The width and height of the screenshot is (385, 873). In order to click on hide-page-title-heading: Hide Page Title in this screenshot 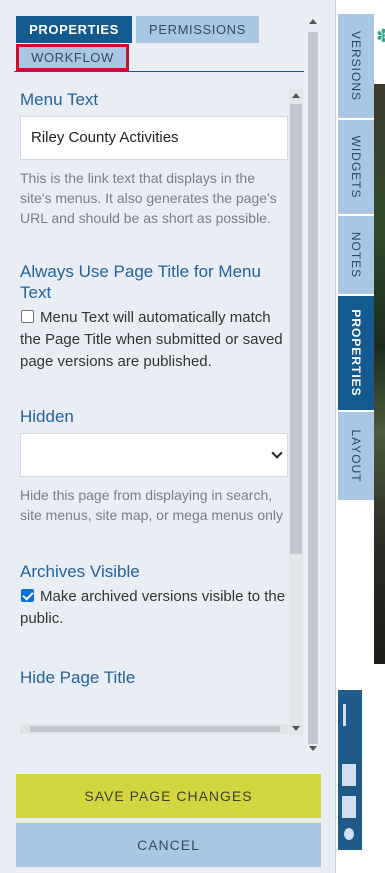, I will do `click(78, 677)`.